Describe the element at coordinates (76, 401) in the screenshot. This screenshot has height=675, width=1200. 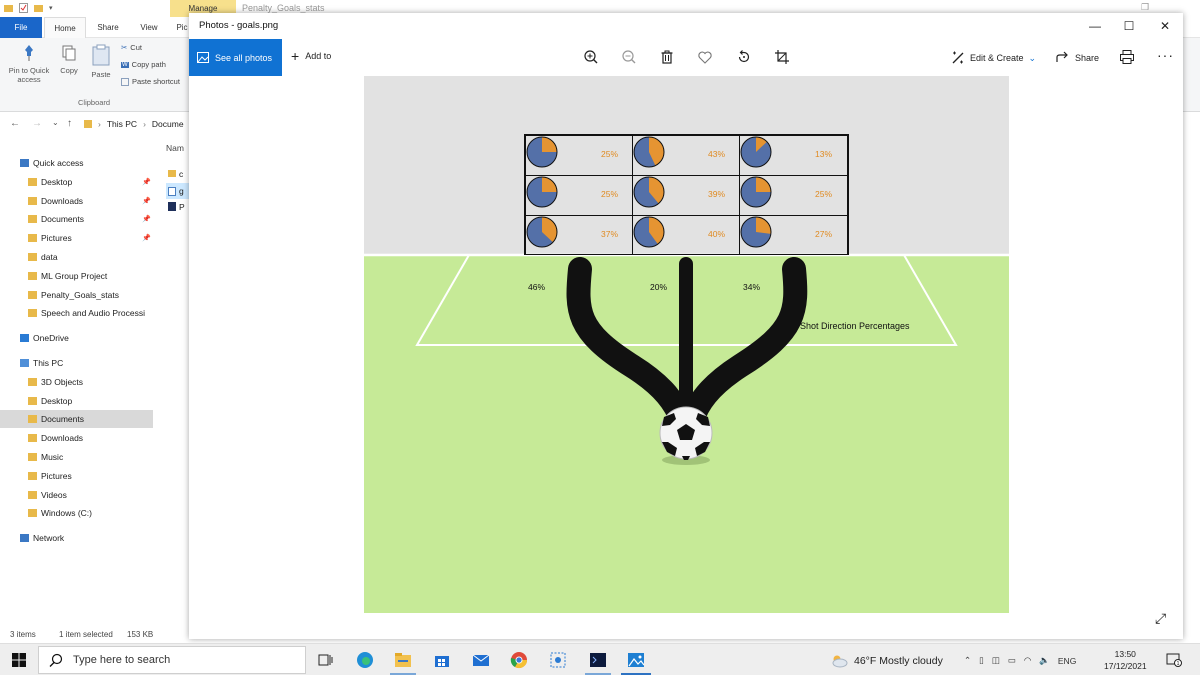
I see `nav-item-desktop: Desktop` at that location.